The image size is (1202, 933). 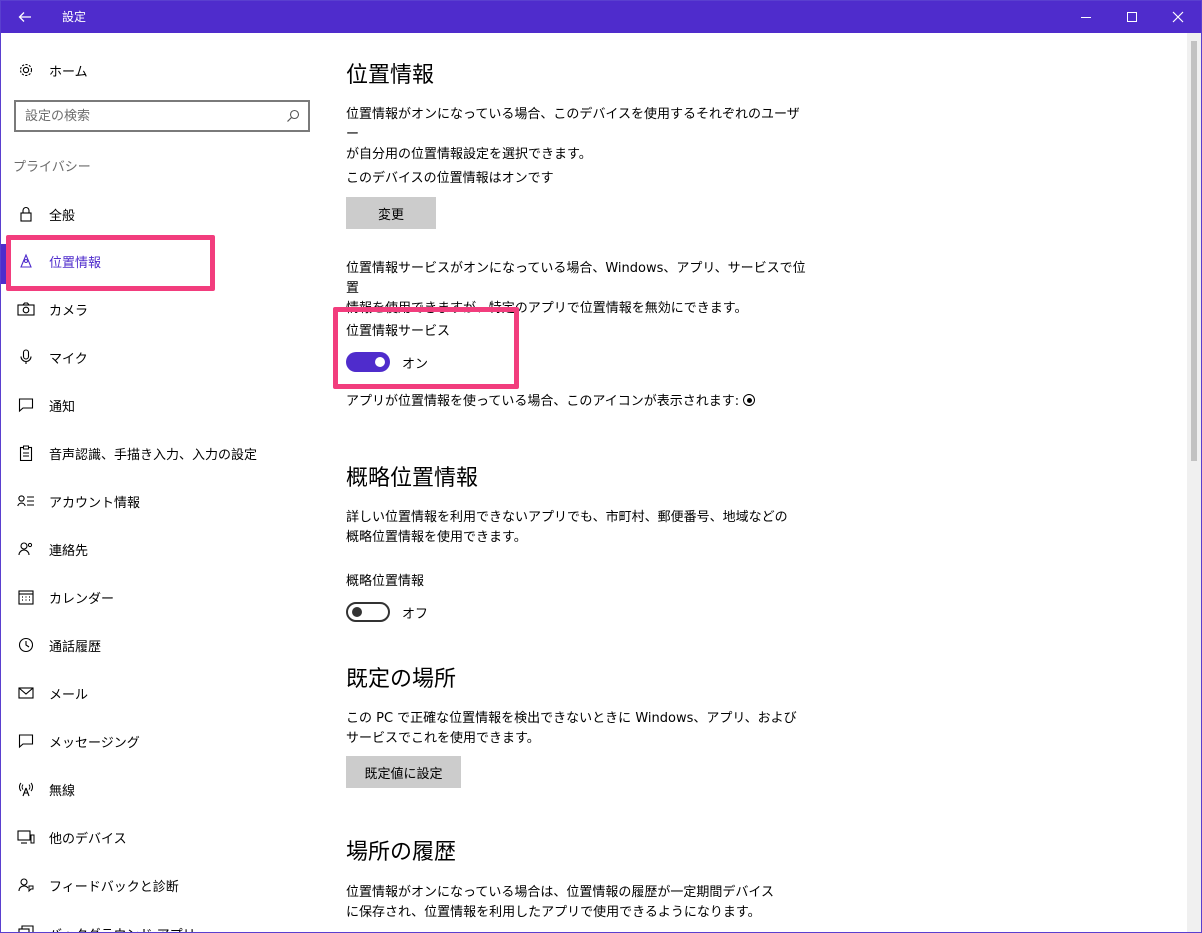 What do you see at coordinates (166, 597) in the screenshot?
I see `sidebar-item-calendar: カレンダー` at bounding box center [166, 597].